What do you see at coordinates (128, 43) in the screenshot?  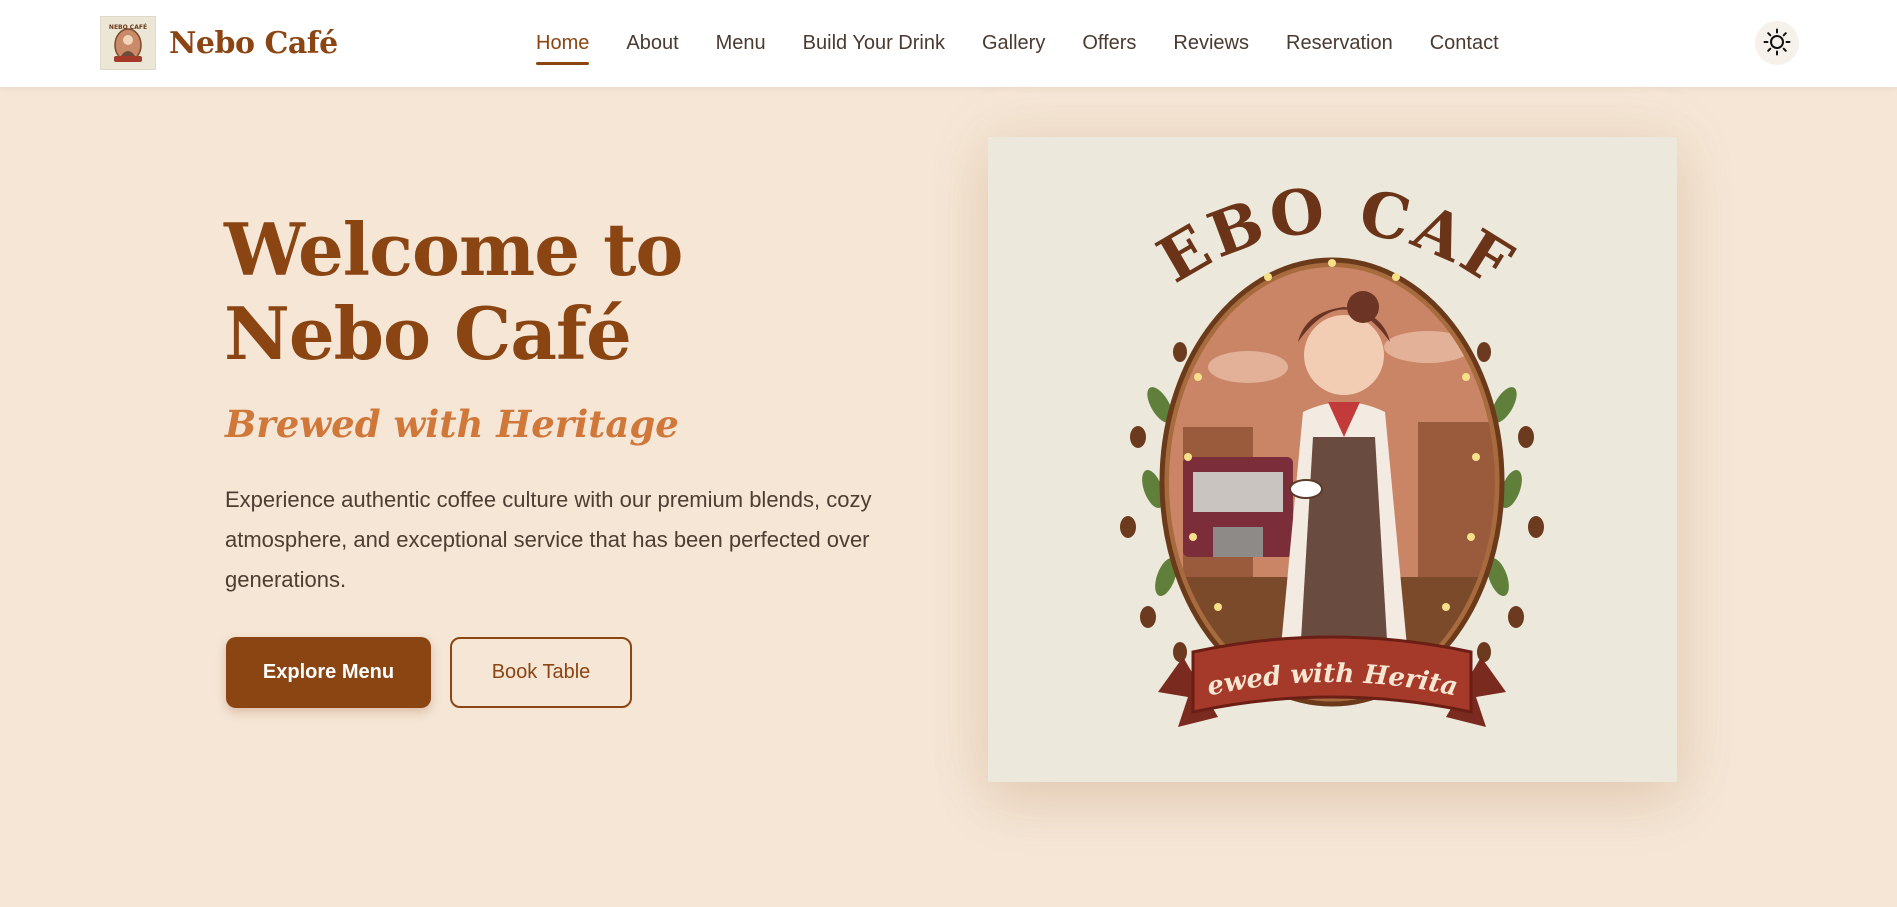 I see `cafe-logo-icon: NEBO CAFÉ` at bounding box center [128, 43].